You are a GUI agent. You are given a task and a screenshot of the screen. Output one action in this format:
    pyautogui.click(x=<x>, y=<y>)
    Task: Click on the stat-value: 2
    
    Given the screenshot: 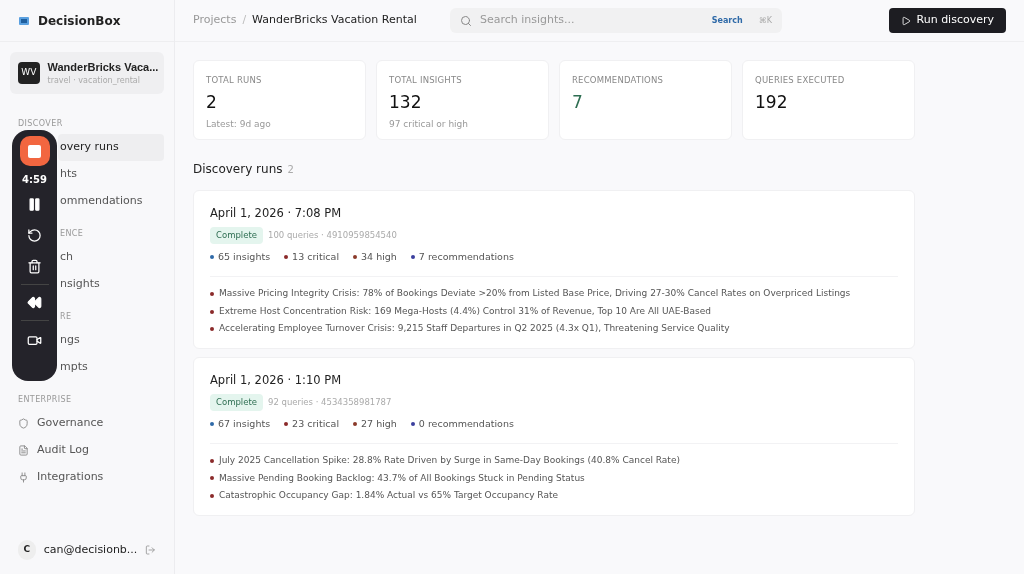 What is the action you would take?
    pyautogui.click(x=212, y=102)
    